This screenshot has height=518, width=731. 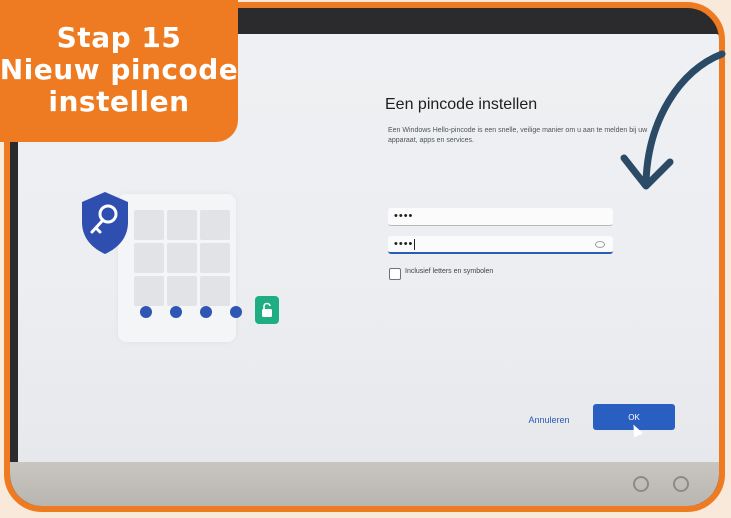 I want to click on accessibility-icon, so click(x=641, y=484).